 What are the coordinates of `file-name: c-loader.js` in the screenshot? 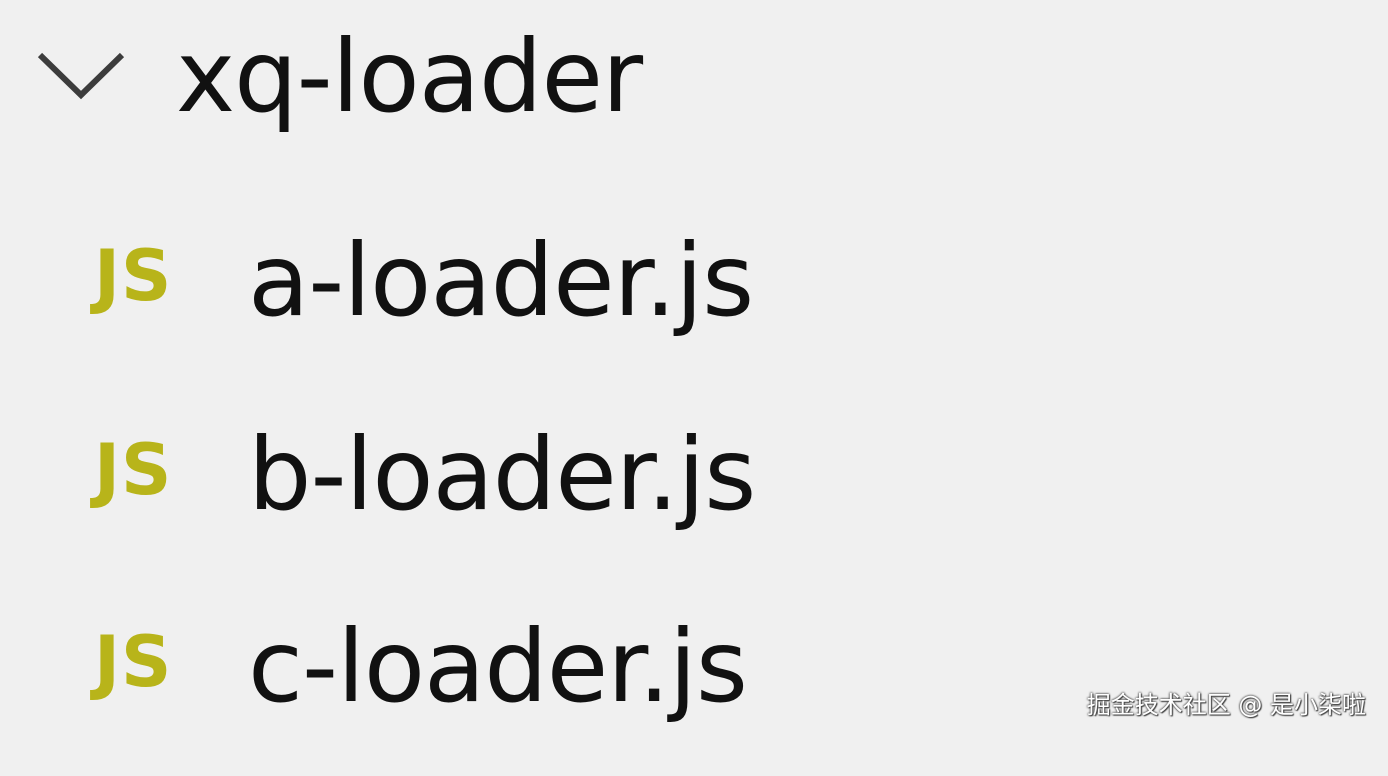 It's located at (498, 666).